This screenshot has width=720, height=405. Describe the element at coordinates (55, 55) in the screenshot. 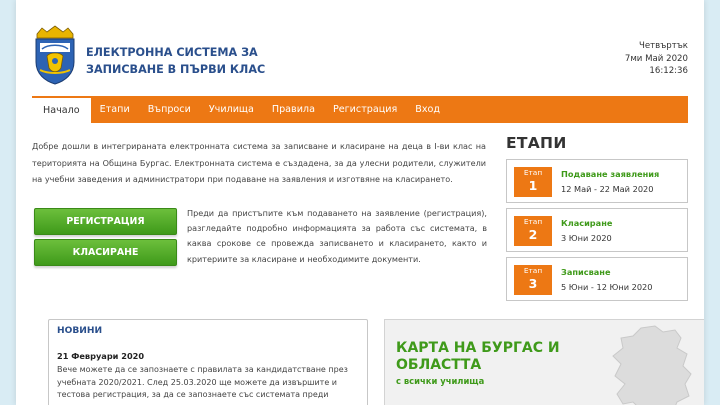

I see `coat-of-arms-logo` at that location.